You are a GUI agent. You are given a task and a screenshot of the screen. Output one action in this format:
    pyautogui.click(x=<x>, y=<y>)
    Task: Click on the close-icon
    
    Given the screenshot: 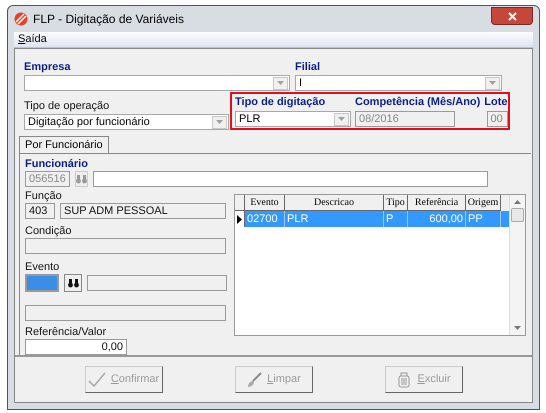 What is the action you would take?
    pyautogui.click(x=512, y=16)
    